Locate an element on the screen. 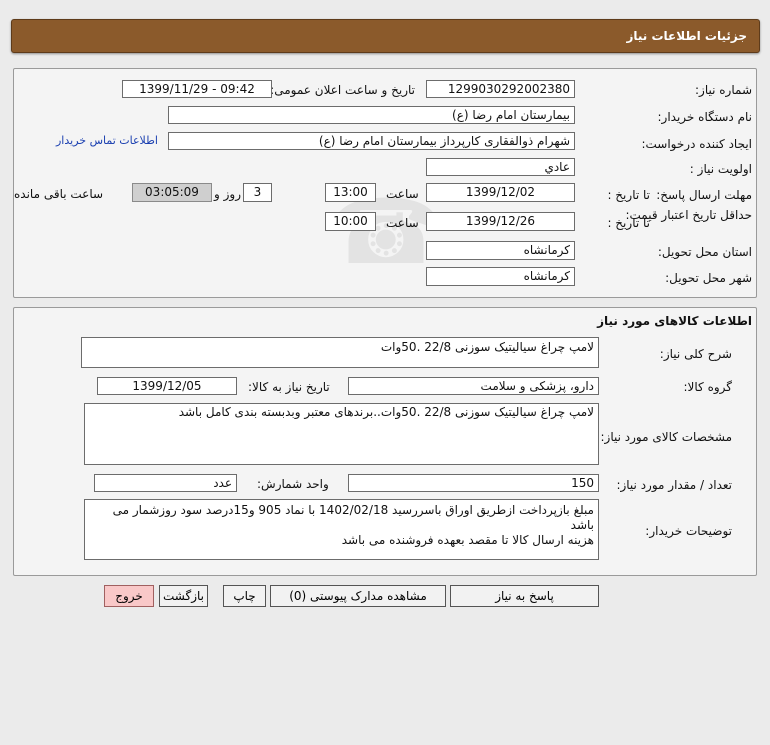  validity-date-field: 1399/12/26 is located at coordinates (500, 221).